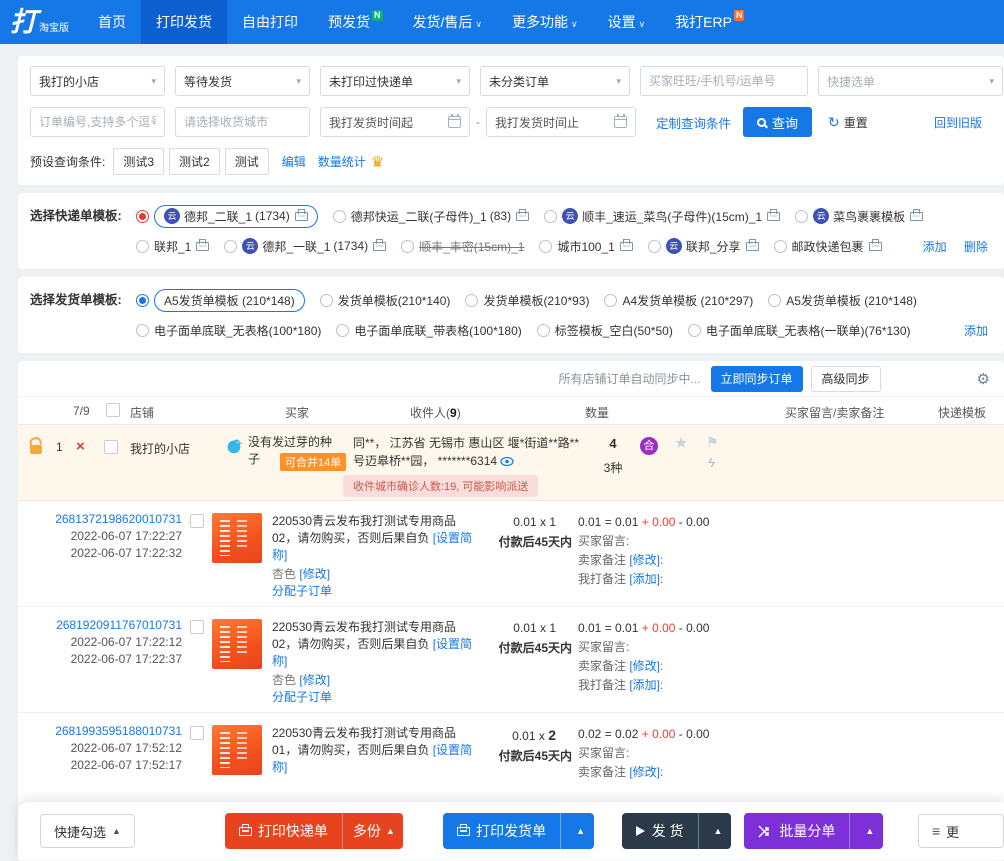 The image size is (1004, 861). Describe the element at coordinates (712, 442) in the screenshot. I see `flag-icon: ⚑` at that location.